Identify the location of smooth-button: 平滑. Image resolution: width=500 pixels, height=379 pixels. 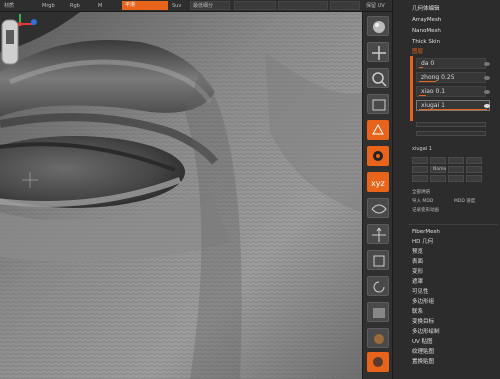
(145, 5).